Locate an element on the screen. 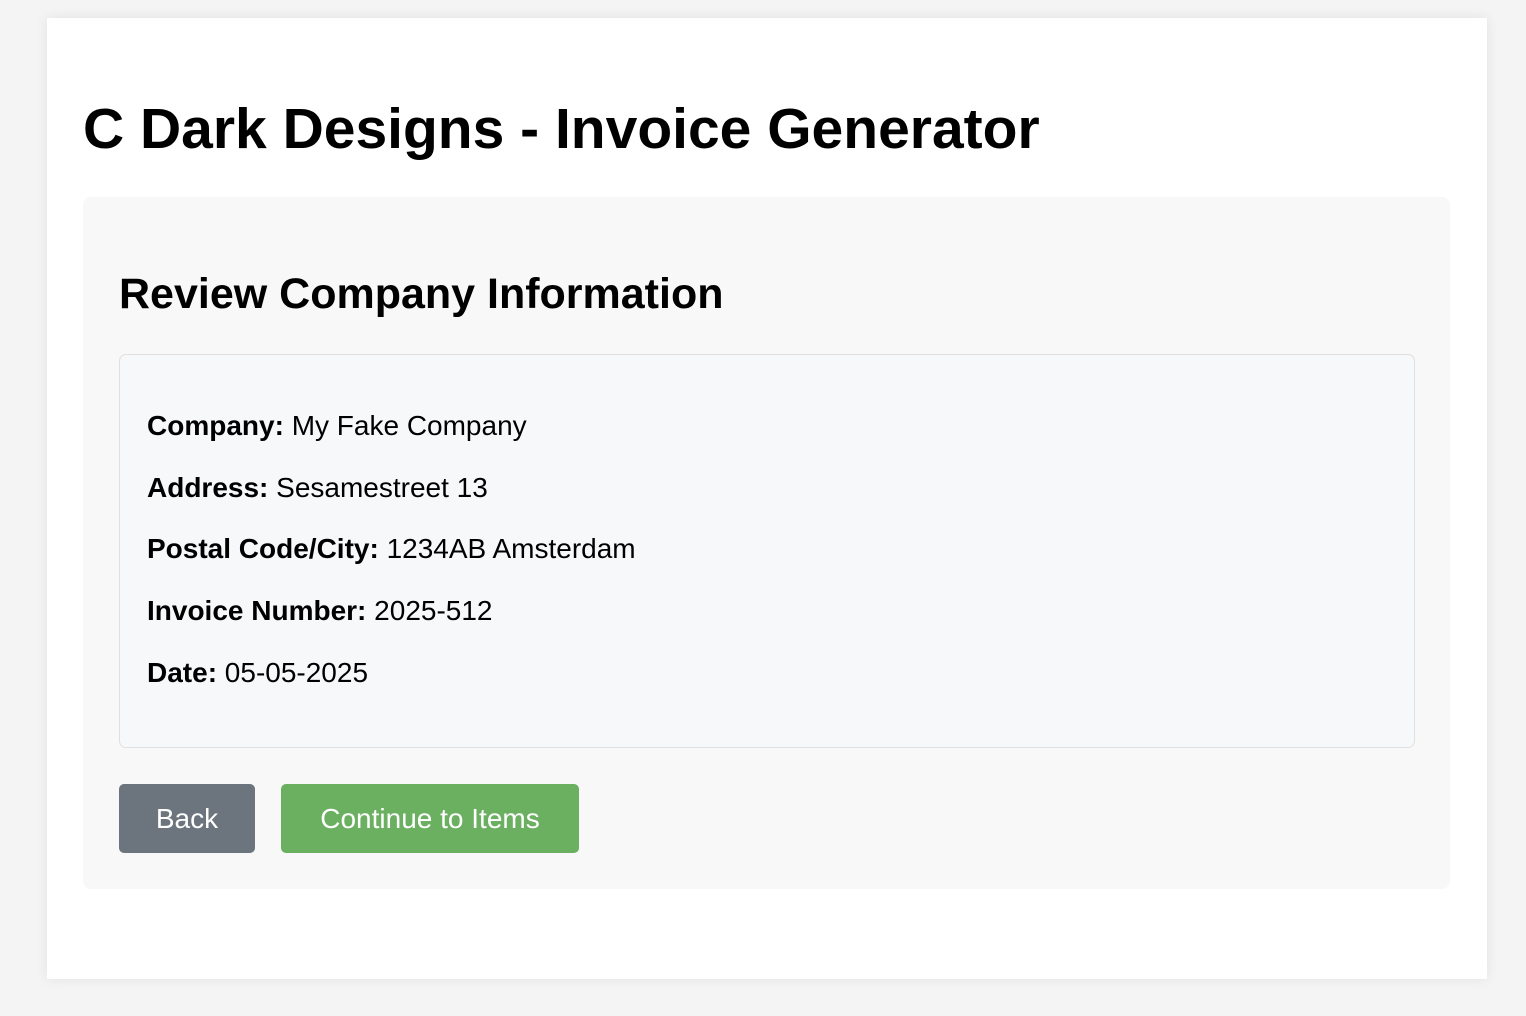 This screenshot has height=1016, width=1526. postal-city-row: Postal Code/City: 1234AB Amsterdam is located at coordinates (391, 549).